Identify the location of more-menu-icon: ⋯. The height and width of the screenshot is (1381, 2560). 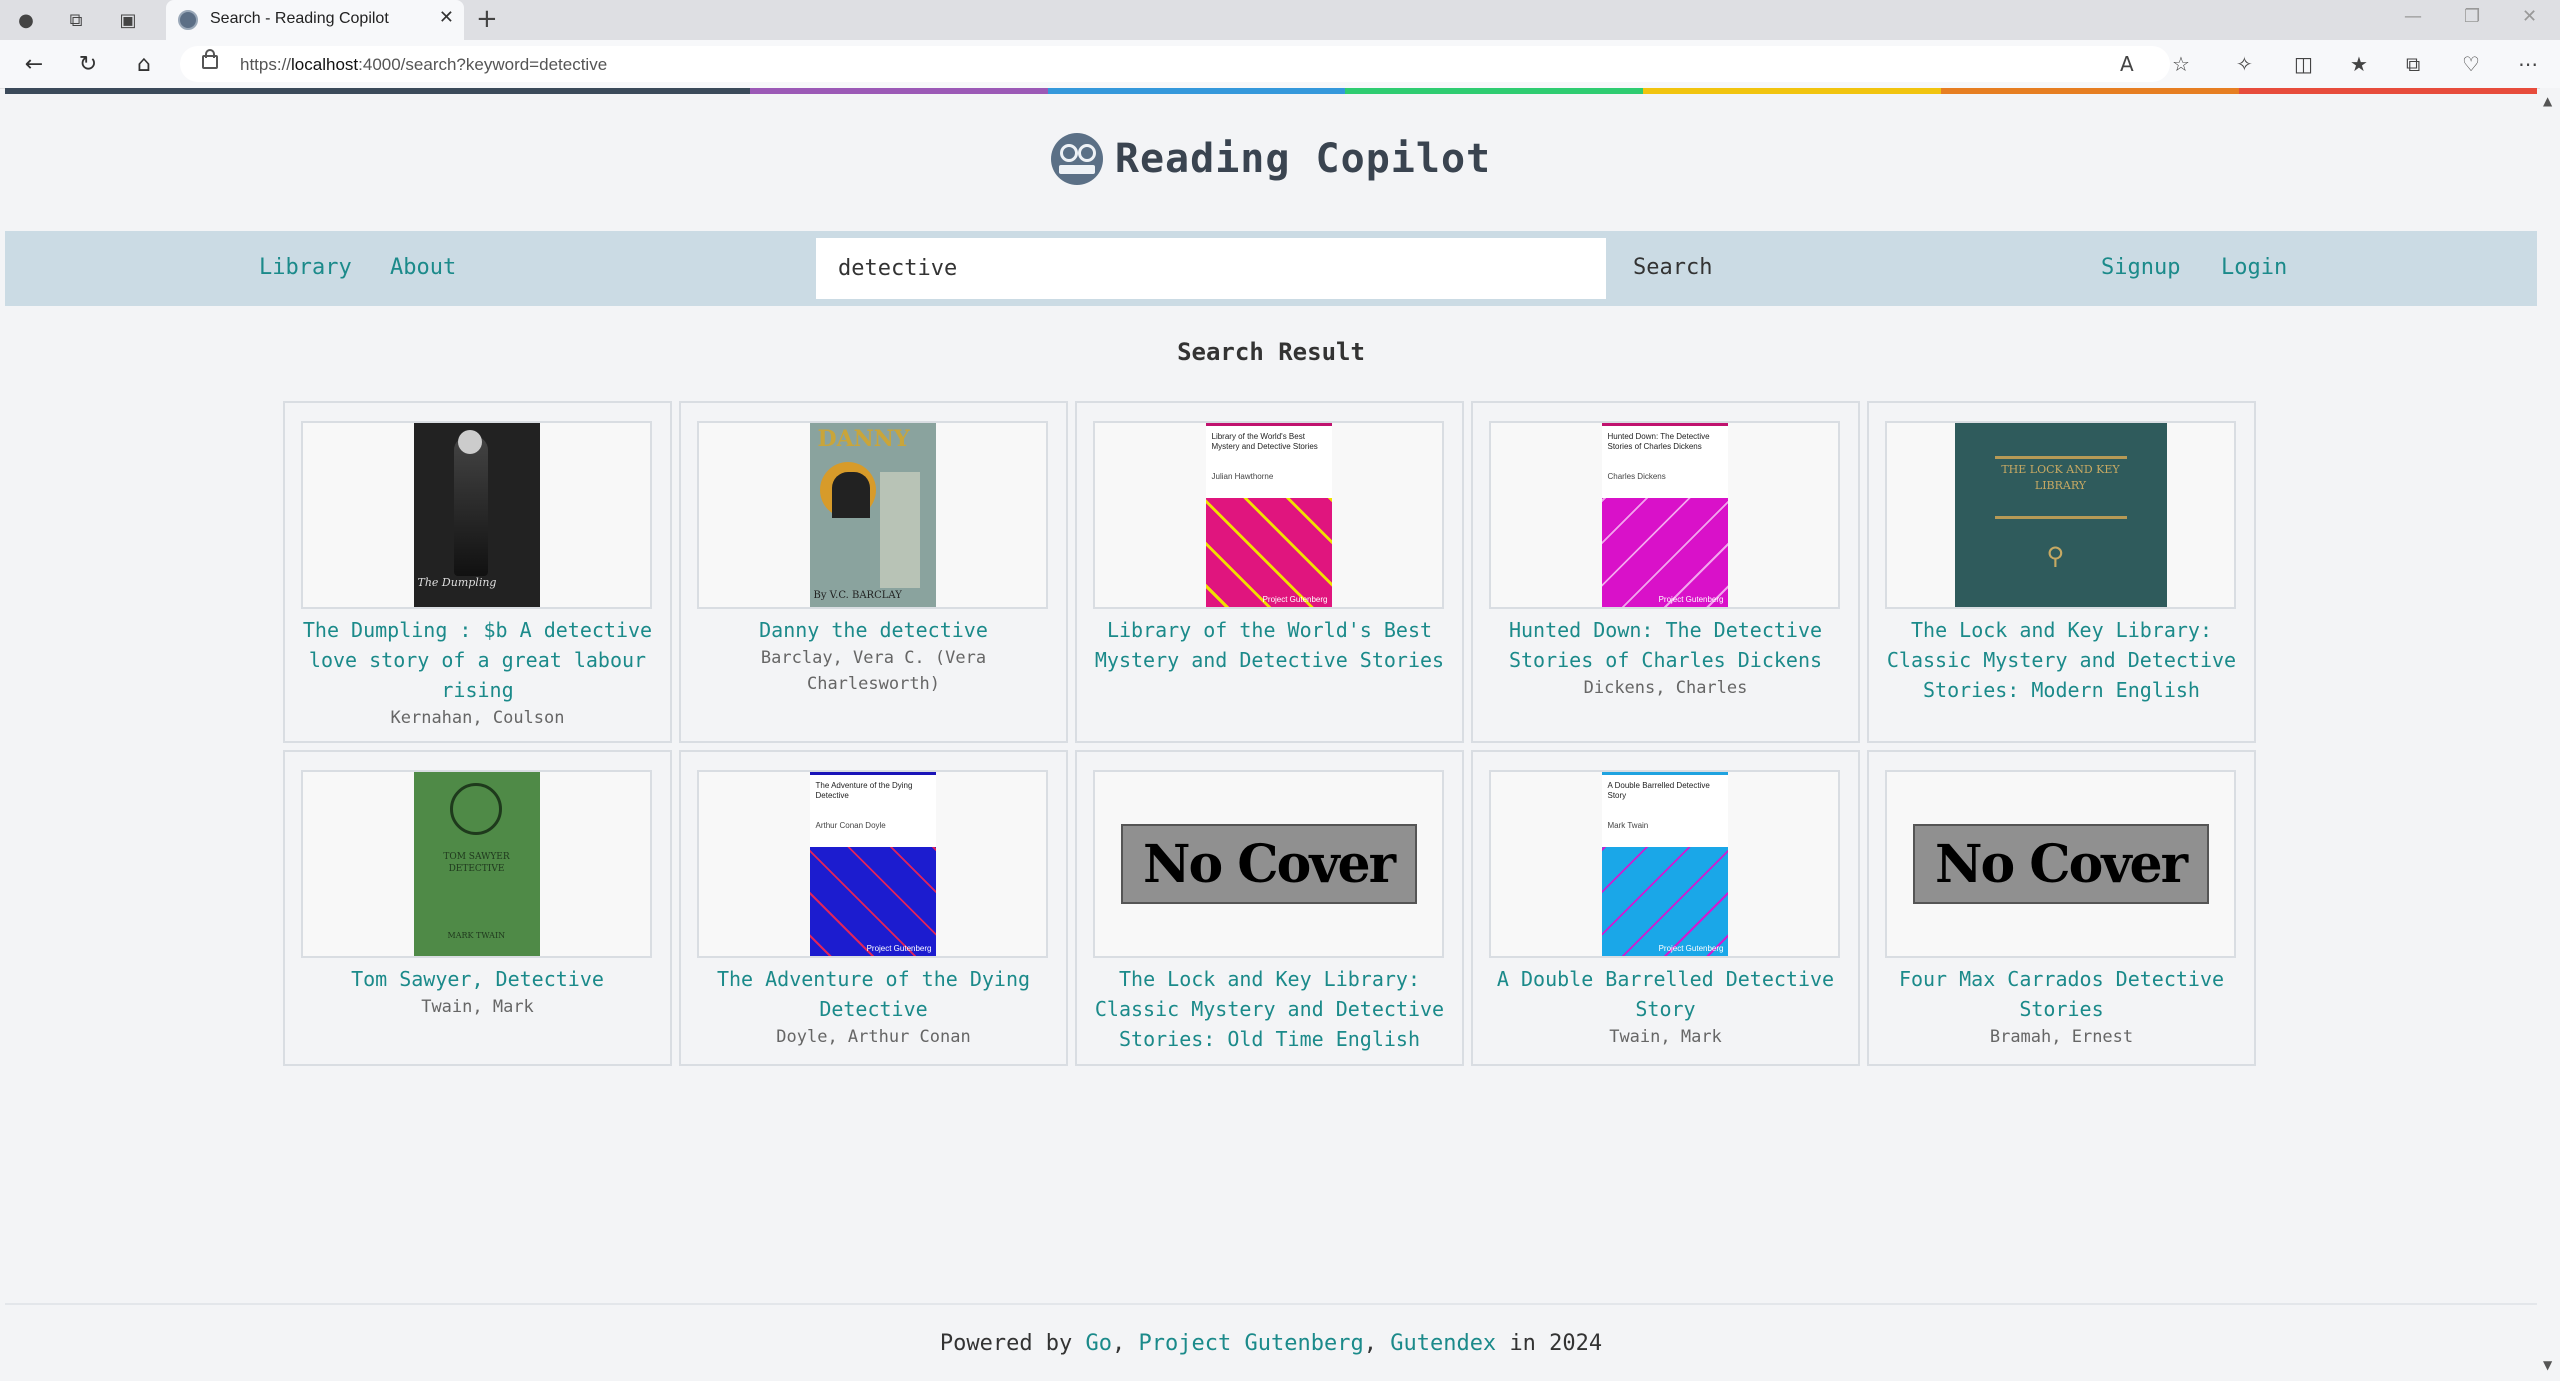
(2528, 64).